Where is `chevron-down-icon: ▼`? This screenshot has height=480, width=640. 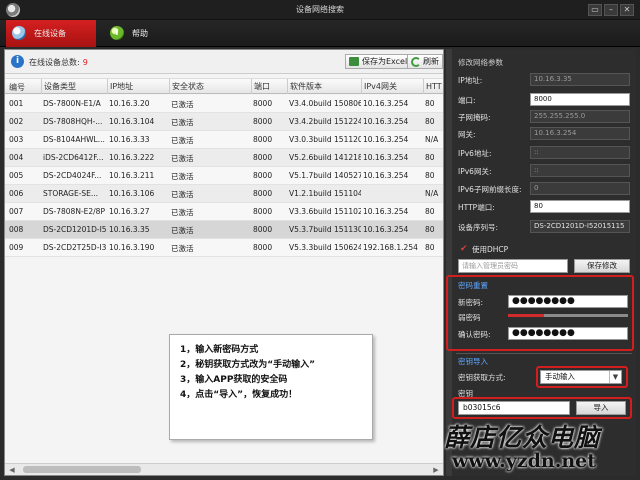 chevron-down-icon: ▼ is located at coordinates (615, 377).